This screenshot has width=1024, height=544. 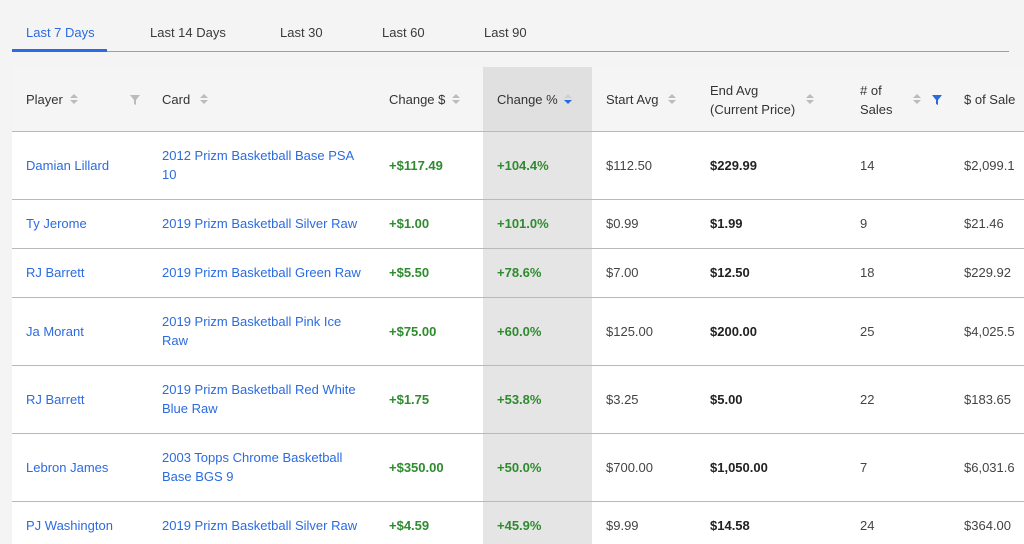 I want to click on dollar-sales: $21.46, so click(x=984, y=223).